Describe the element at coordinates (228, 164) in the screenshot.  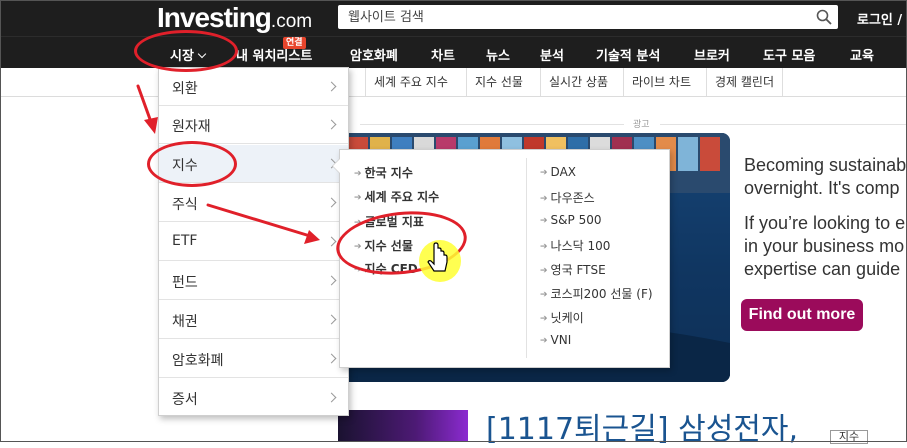
I see `annotation-arrows` at that location.